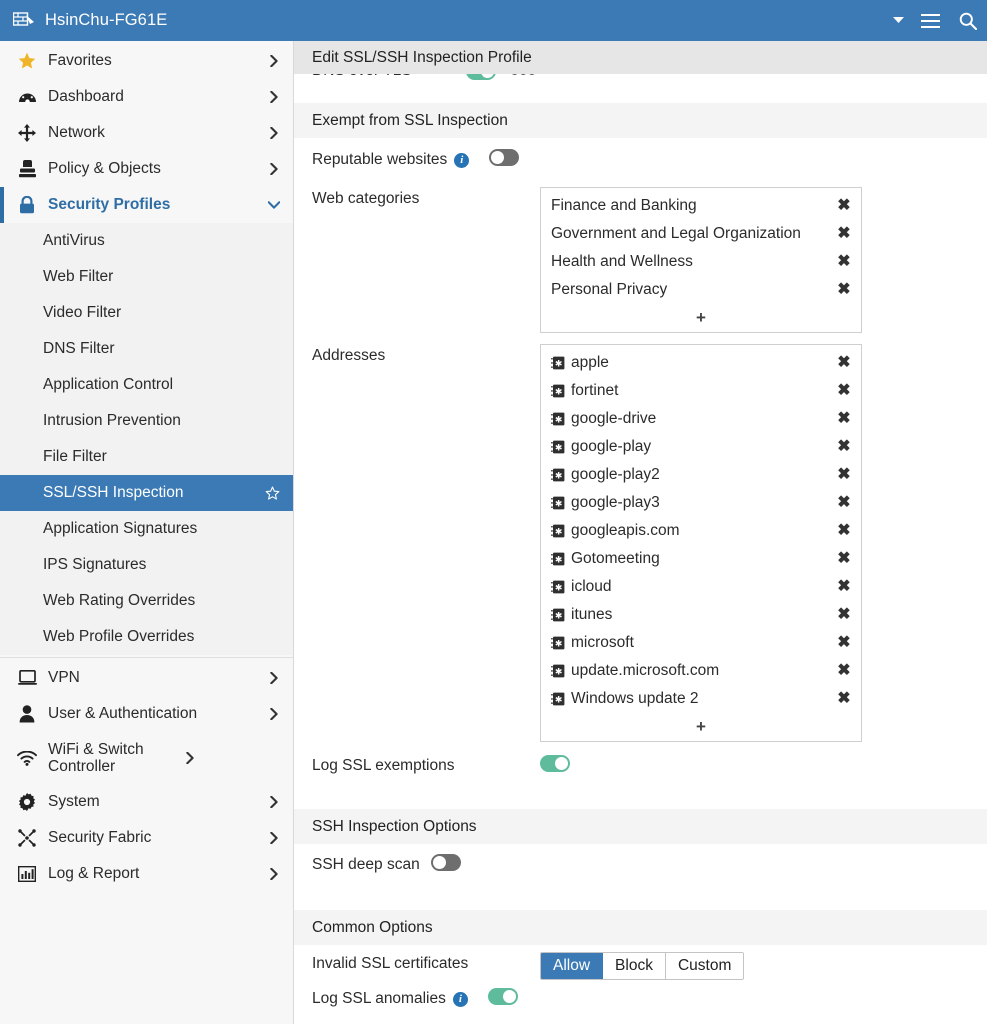 The image size is (987, 1024). I want to click on ssh-deep-scan-toggle, so click(445, 862).